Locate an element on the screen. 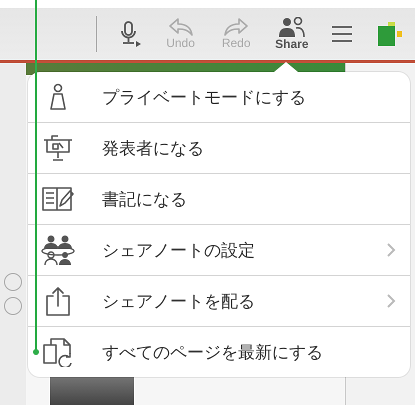 Image resolution: width=415 pixels, height=405 pixels. person-icon is located at coordinates (58, 97).